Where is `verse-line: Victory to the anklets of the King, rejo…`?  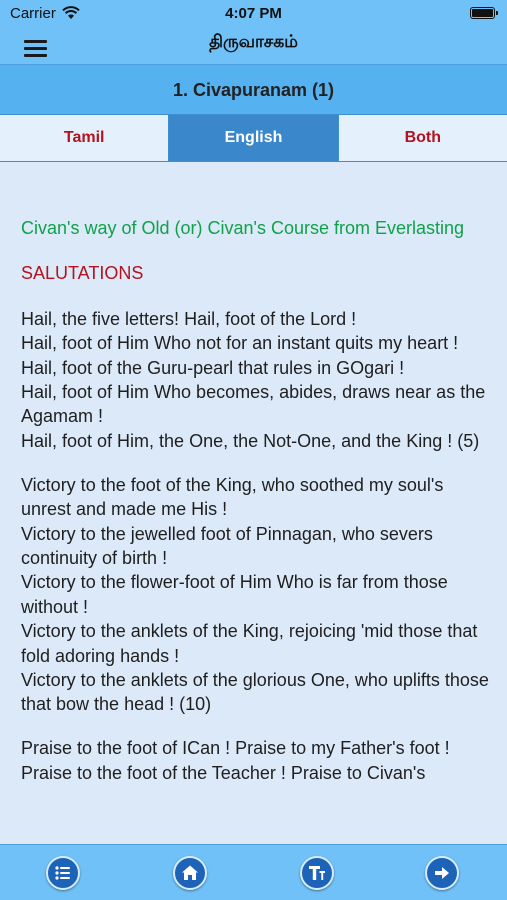 verse-line: Victory to the anklets of the King, rejo… is located at coordinates (249, 643).